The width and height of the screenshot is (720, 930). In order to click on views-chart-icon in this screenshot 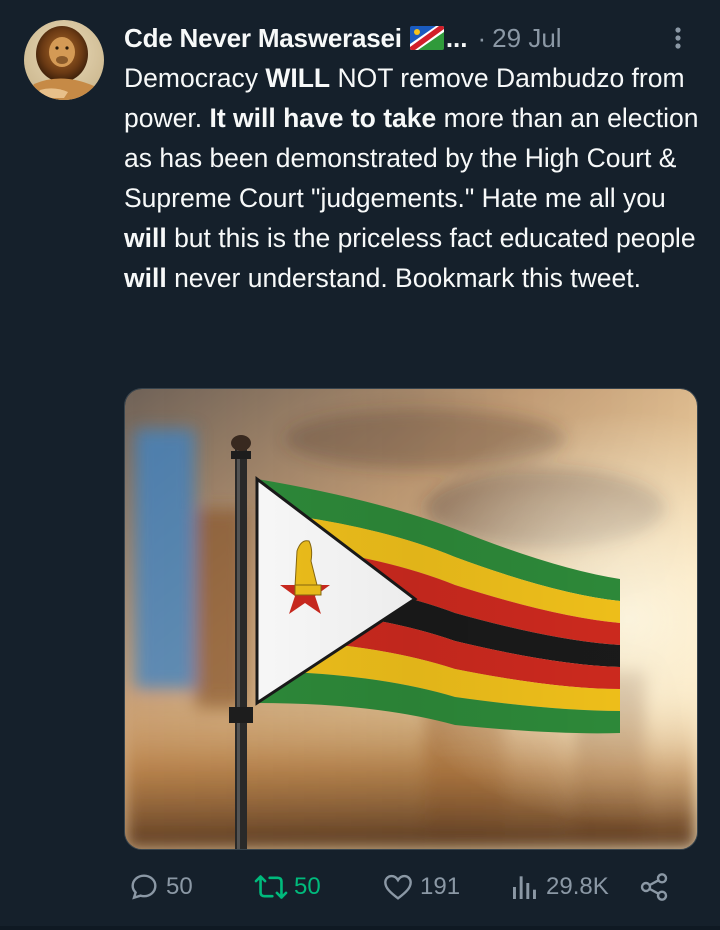, I will do `click(524, 887)`.